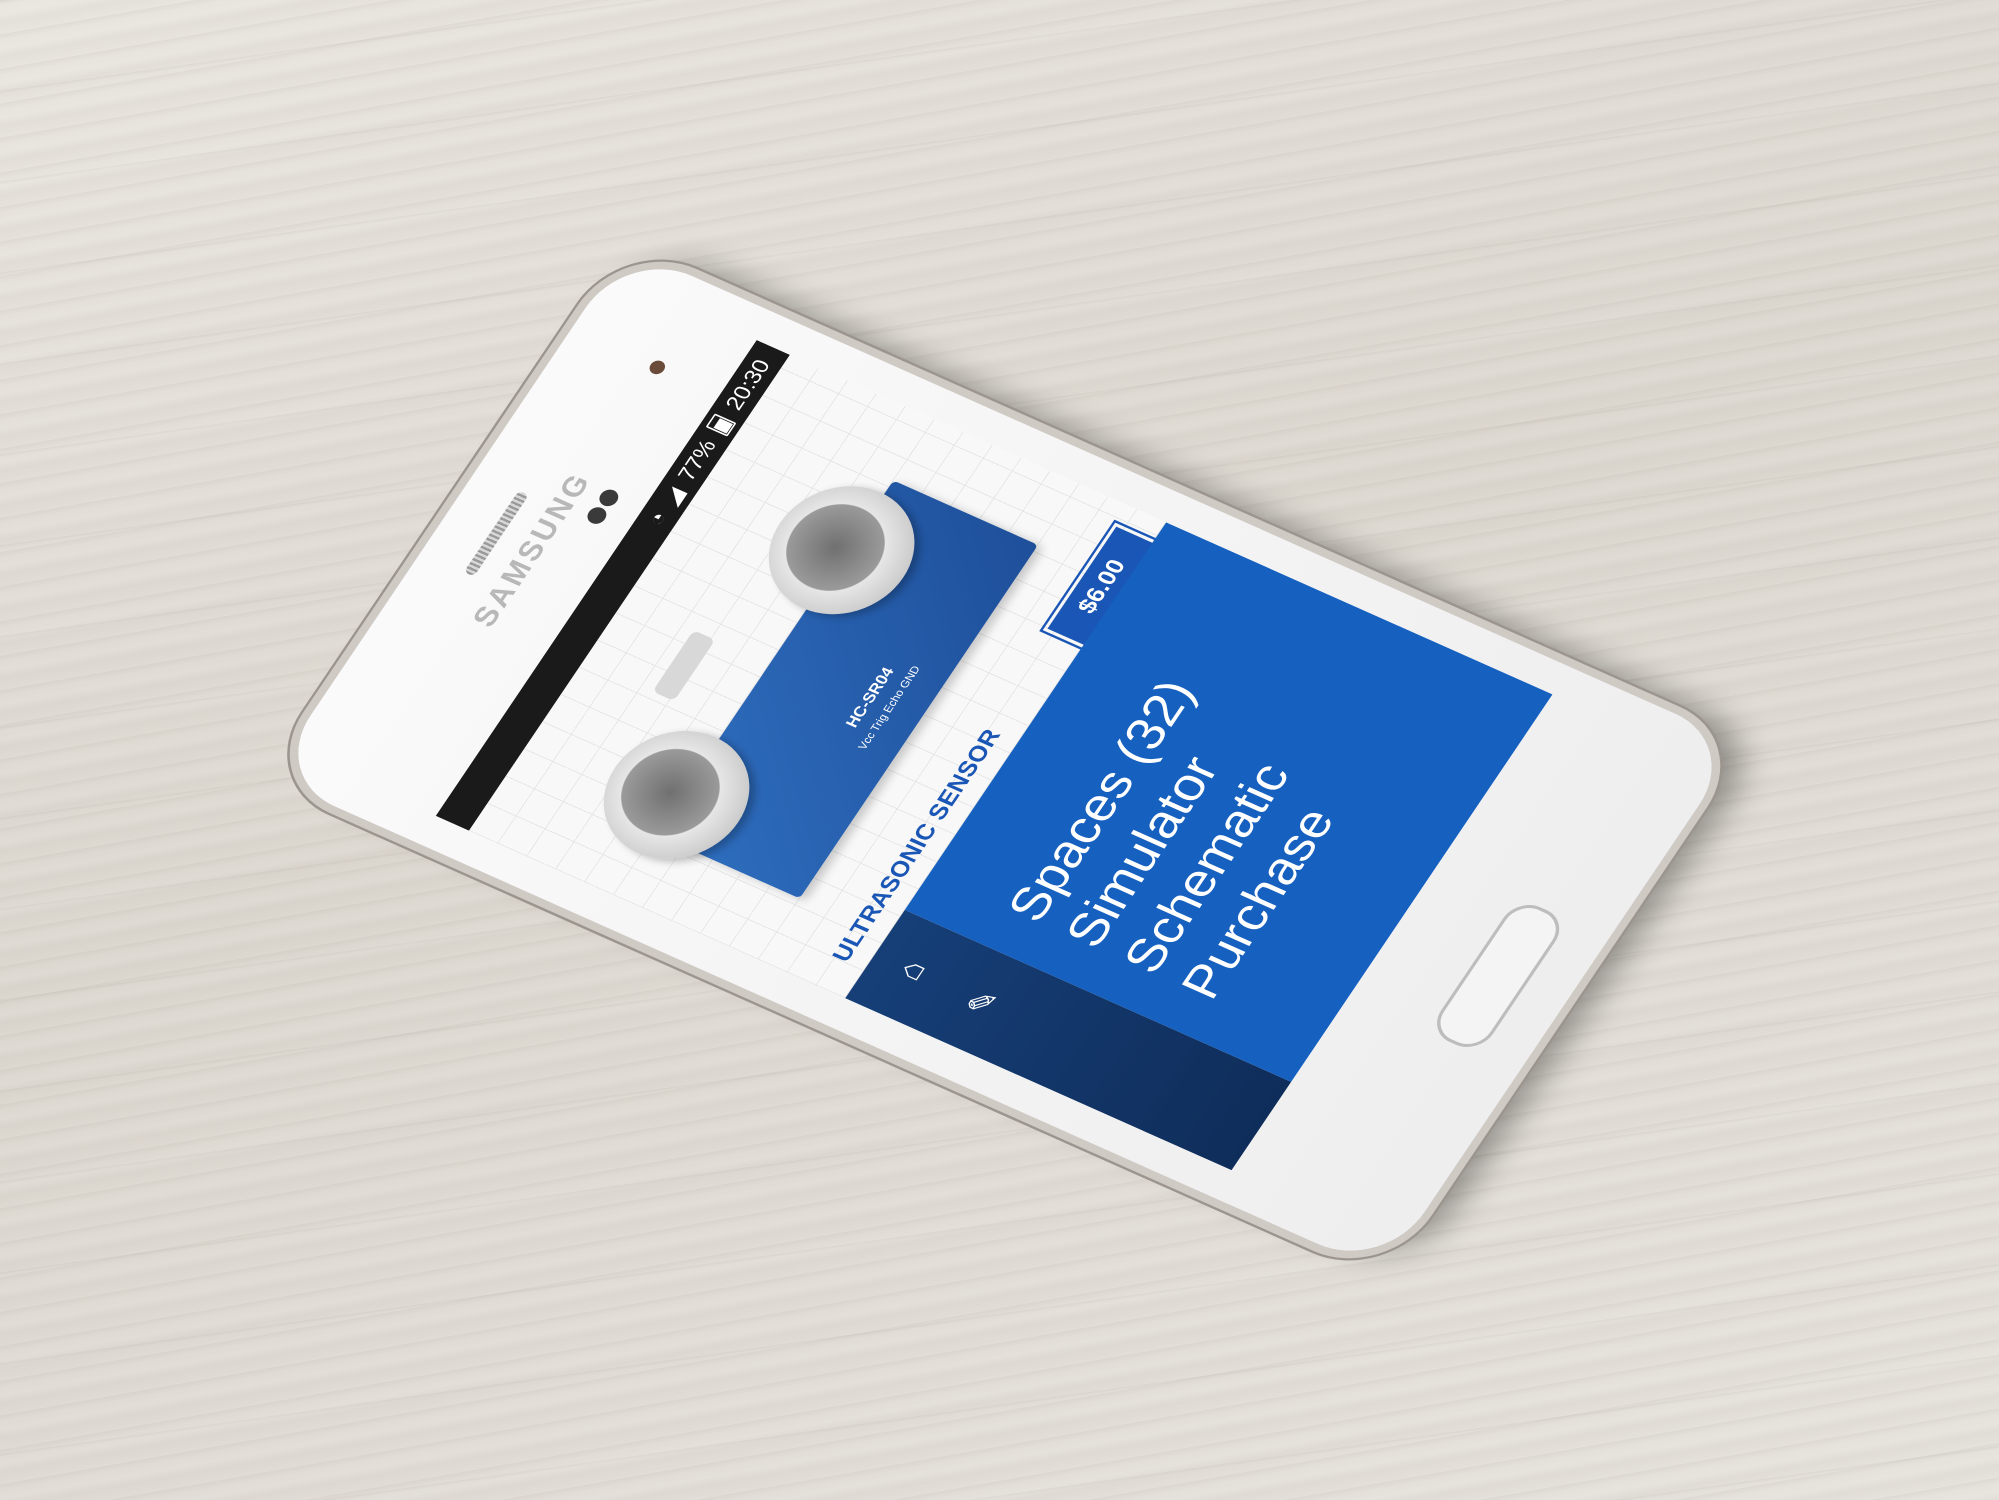 The height and width of the screenshot is (1500, 1999). What do you see at coordinates (1498, 976) in the screenshot?
I see `home-button` at bounding box center [1498, 976].